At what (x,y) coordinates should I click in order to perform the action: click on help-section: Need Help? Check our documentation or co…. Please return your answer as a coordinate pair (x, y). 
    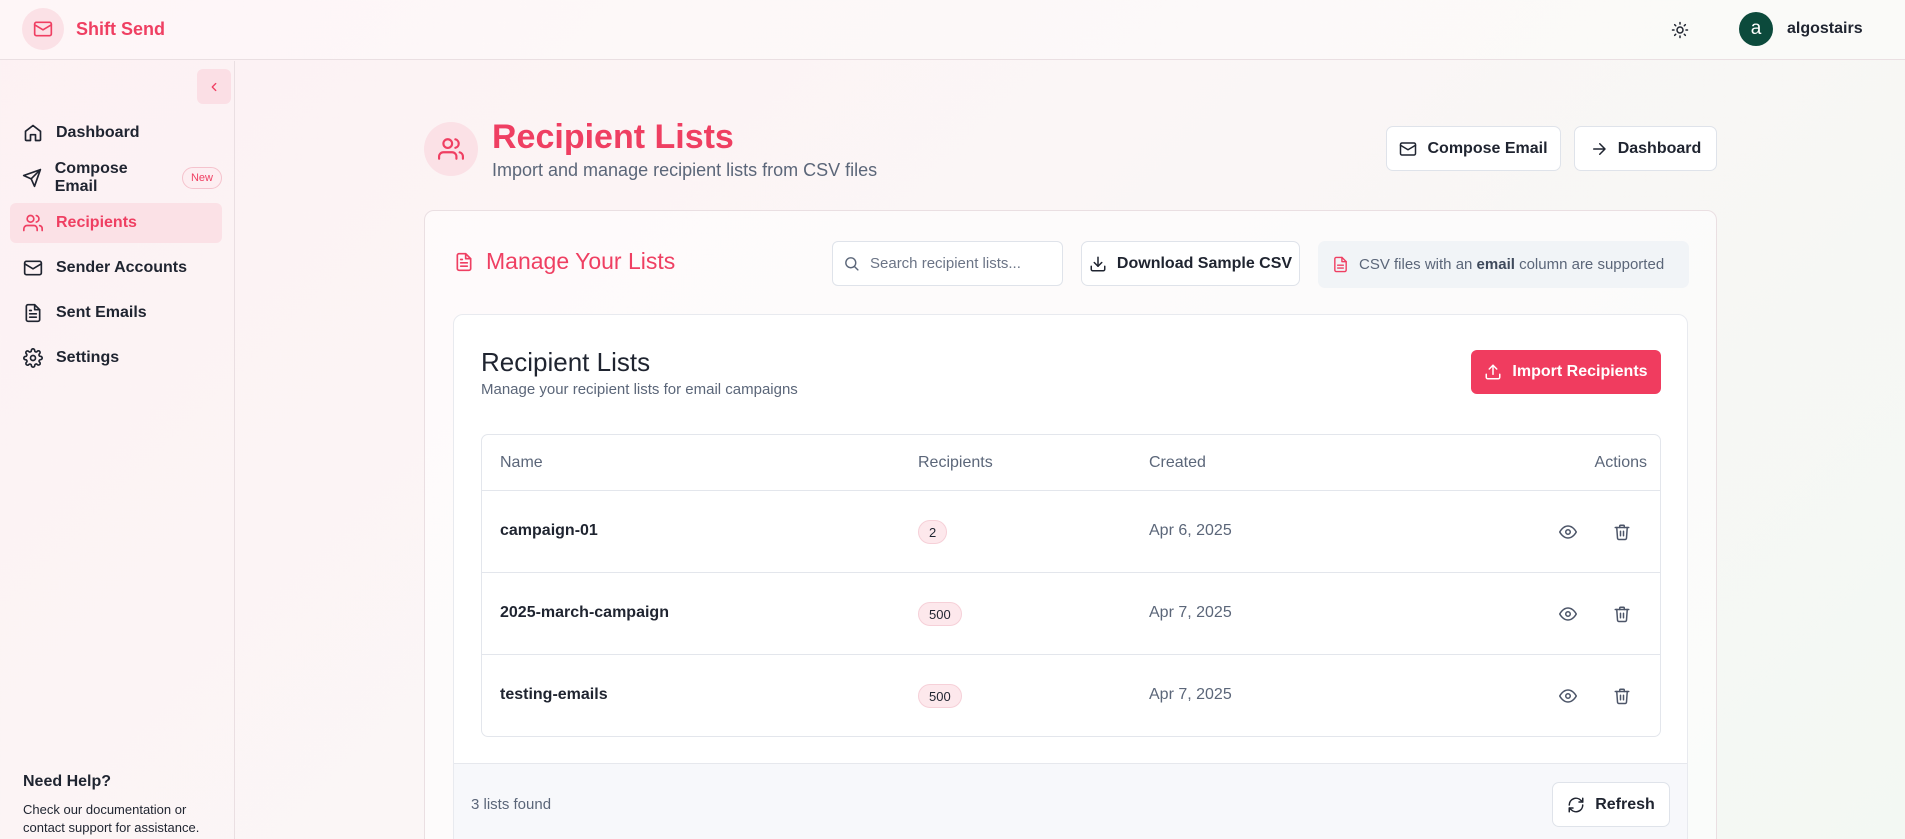
    Looking at the image, I should click on (123, 805).